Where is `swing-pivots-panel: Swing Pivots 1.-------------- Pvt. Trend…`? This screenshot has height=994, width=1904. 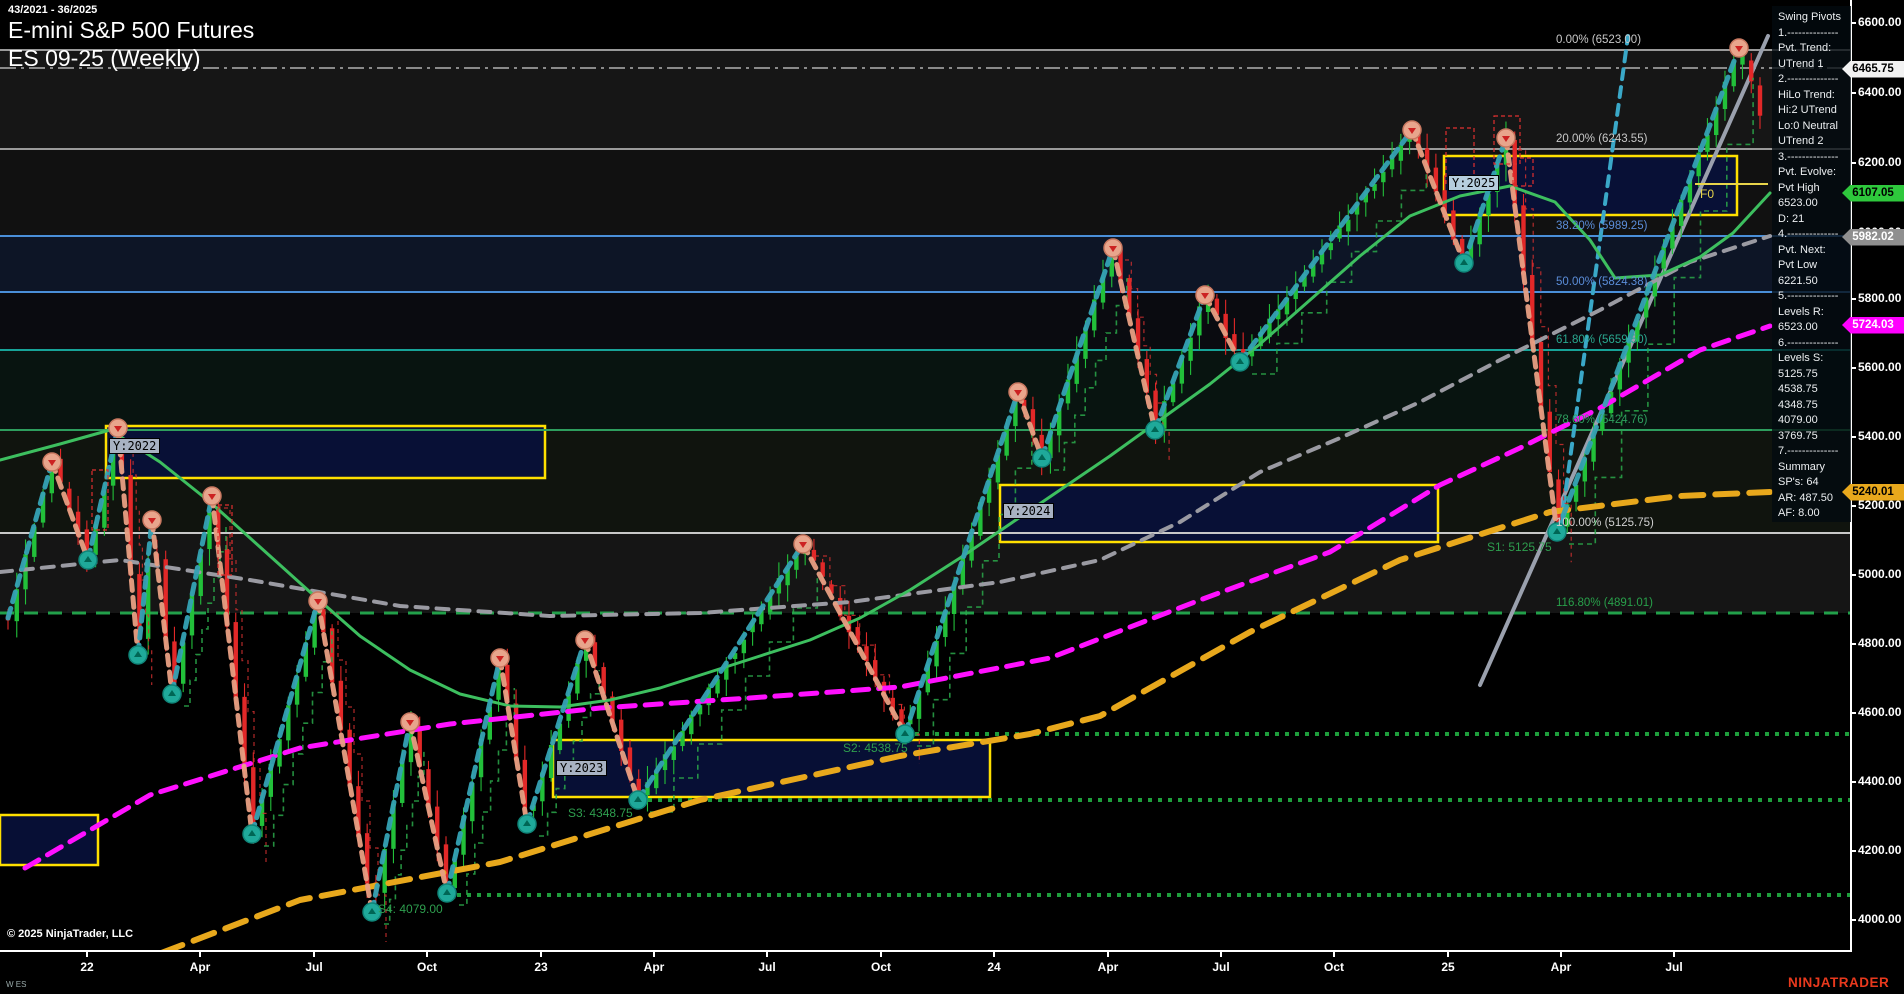 swing-pivots-panel: Swing Pivots 1.-------------- Pvt. Trend… is located at coordinates (1811, 264).